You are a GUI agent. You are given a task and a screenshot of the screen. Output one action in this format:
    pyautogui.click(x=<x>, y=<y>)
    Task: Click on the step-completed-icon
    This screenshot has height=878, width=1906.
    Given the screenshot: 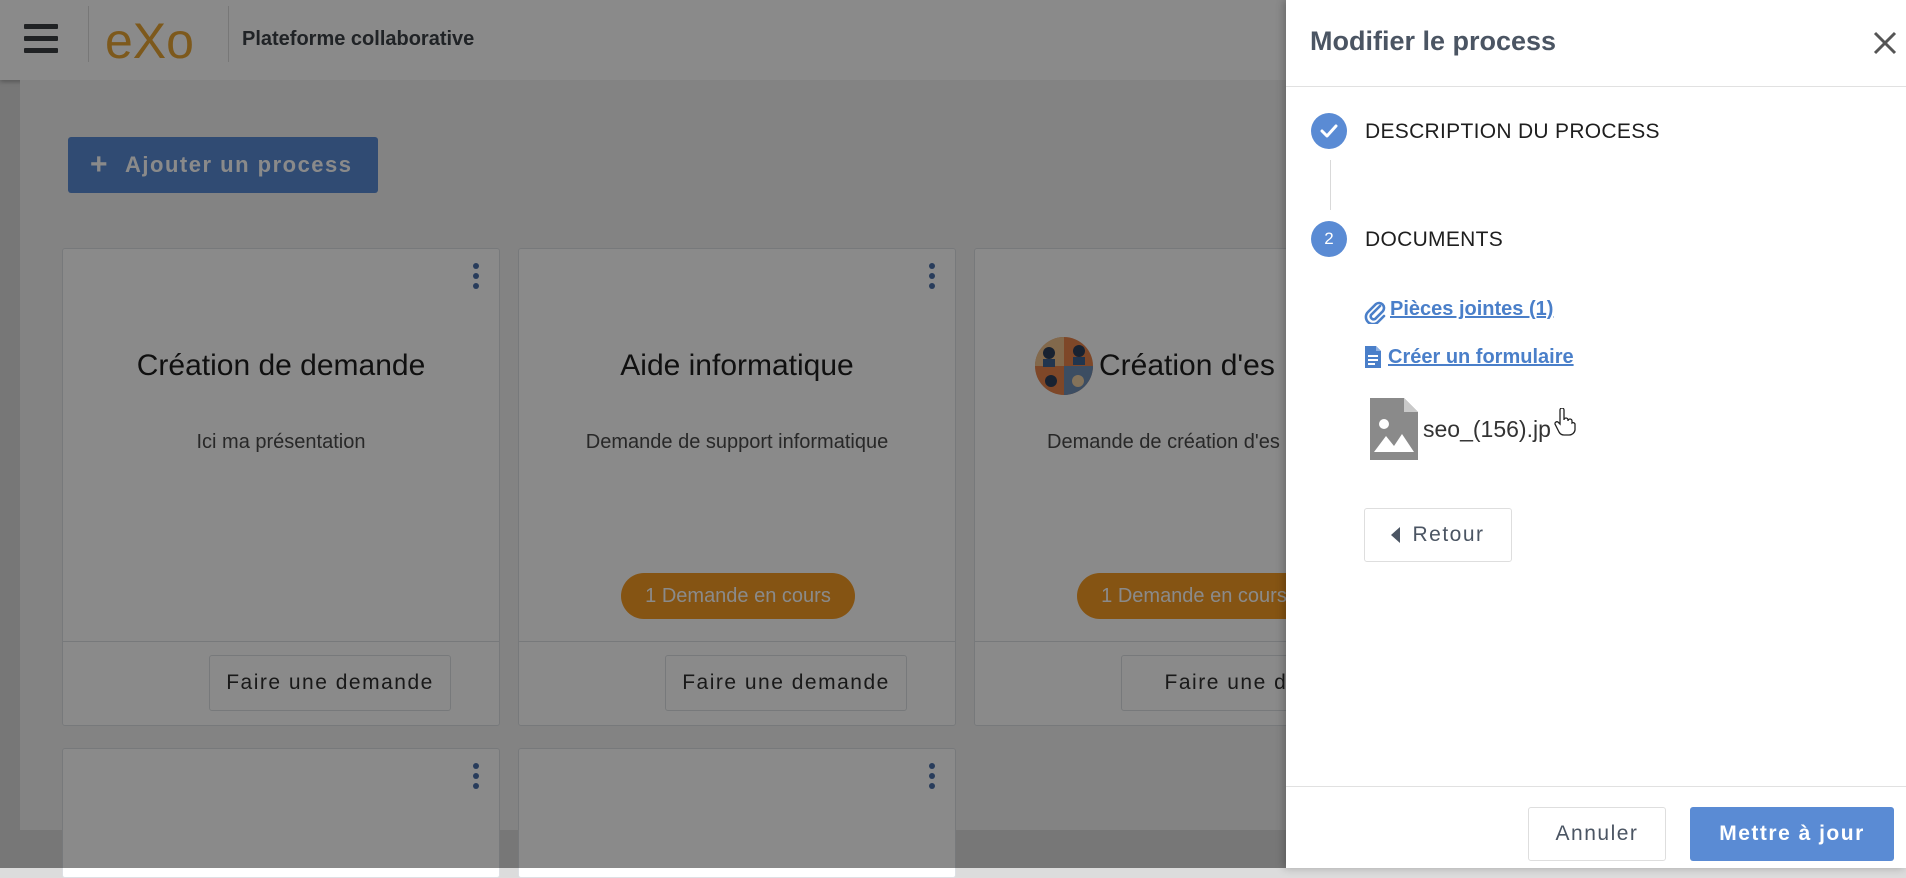 What is the action you would take?
    pyautogui.click(x=1329, y=131)
    